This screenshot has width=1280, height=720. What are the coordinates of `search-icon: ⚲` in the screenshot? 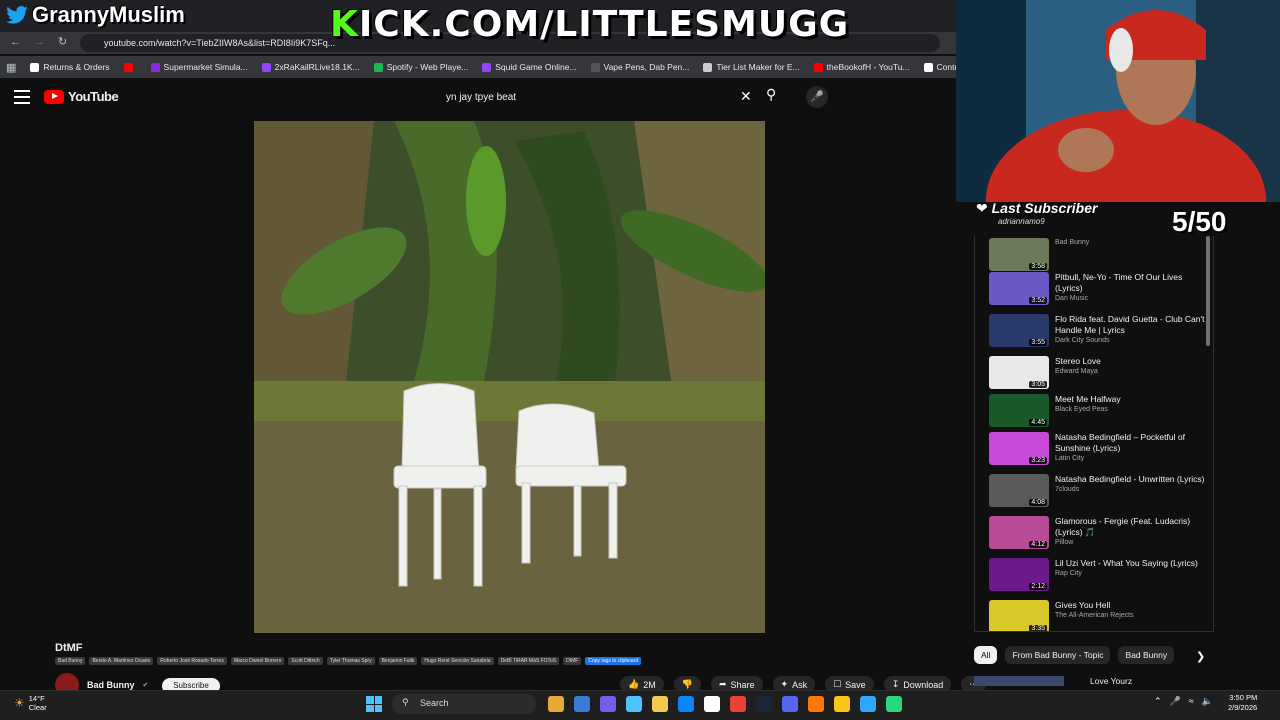 It's located at (777, 97).